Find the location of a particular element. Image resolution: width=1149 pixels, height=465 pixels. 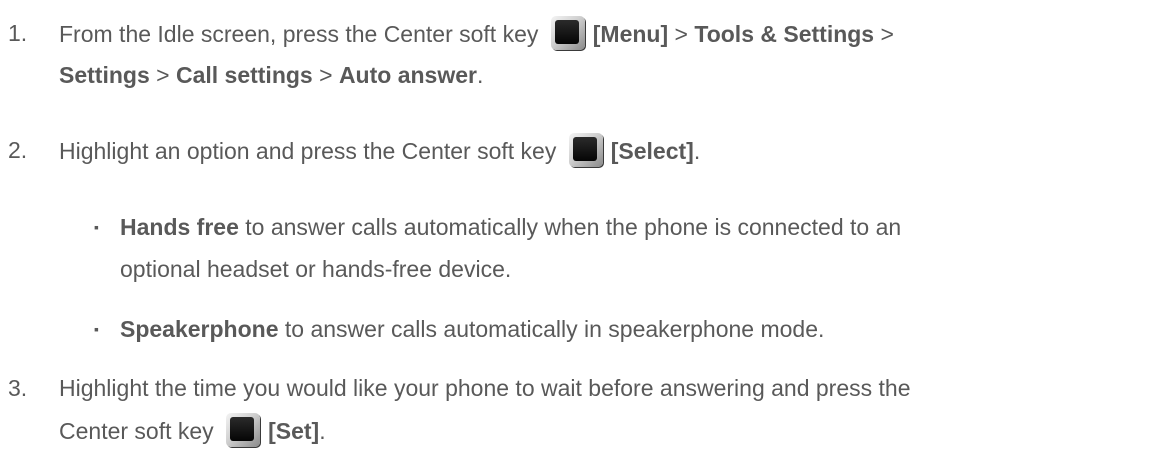

auto-answer-label: Auto answer is located at coordinates (407, 75).